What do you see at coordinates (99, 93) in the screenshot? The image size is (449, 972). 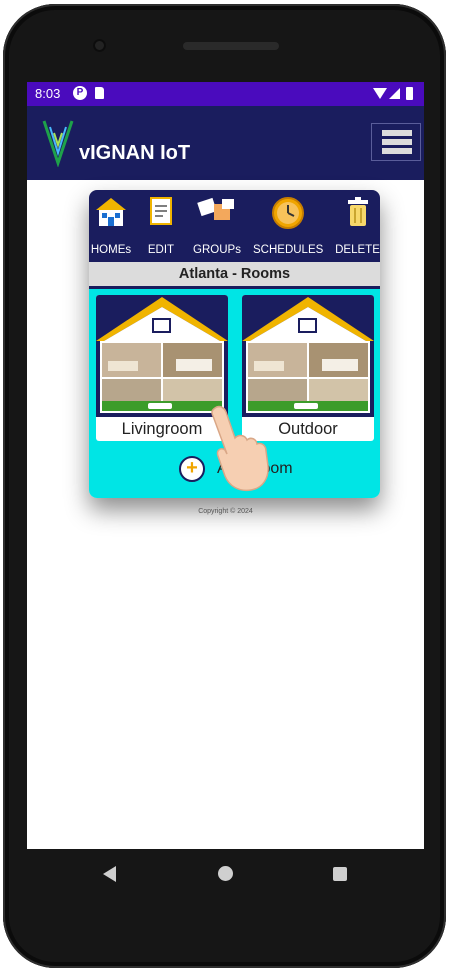 I see `sd-card-icon` at bounding box center [99, 93].